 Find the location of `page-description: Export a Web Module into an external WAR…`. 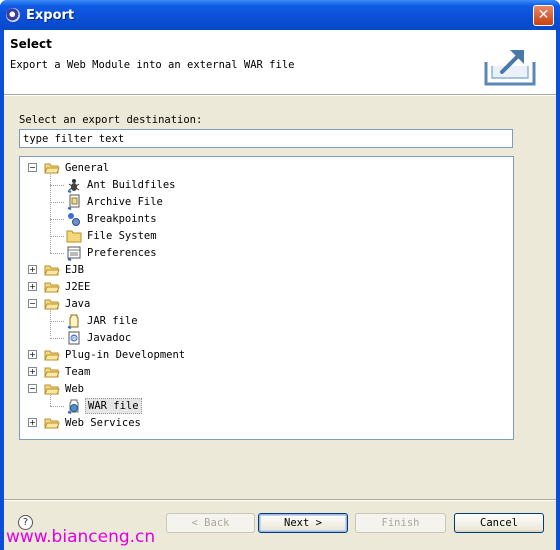

page-description: Export a Web Module into an external WAR… is located at coordinates (152, 65).